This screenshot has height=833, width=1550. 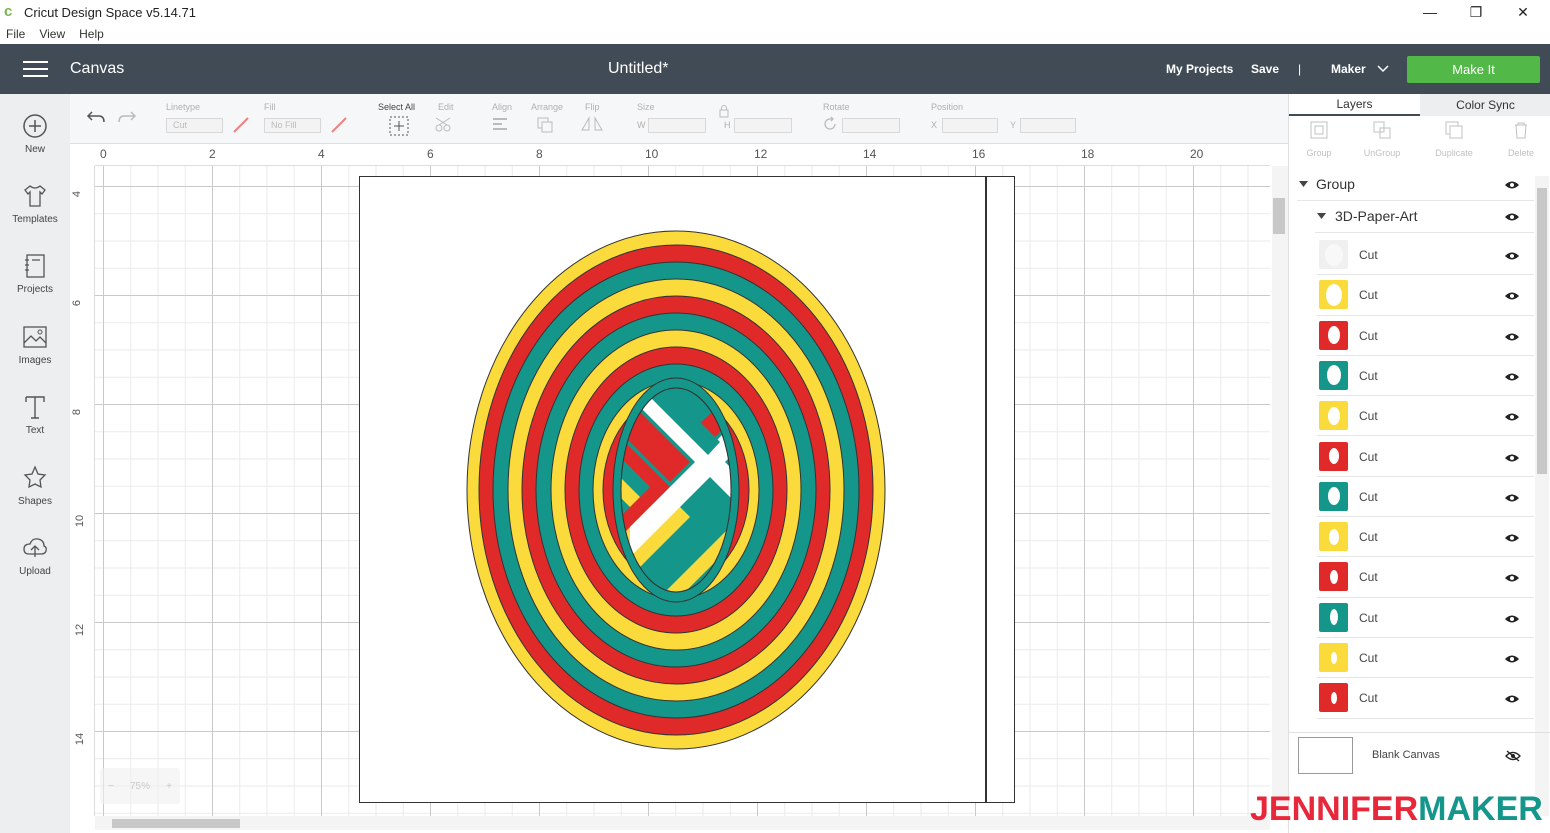 I want to click on layers-scrollbar, so click(x=1542, y=496).